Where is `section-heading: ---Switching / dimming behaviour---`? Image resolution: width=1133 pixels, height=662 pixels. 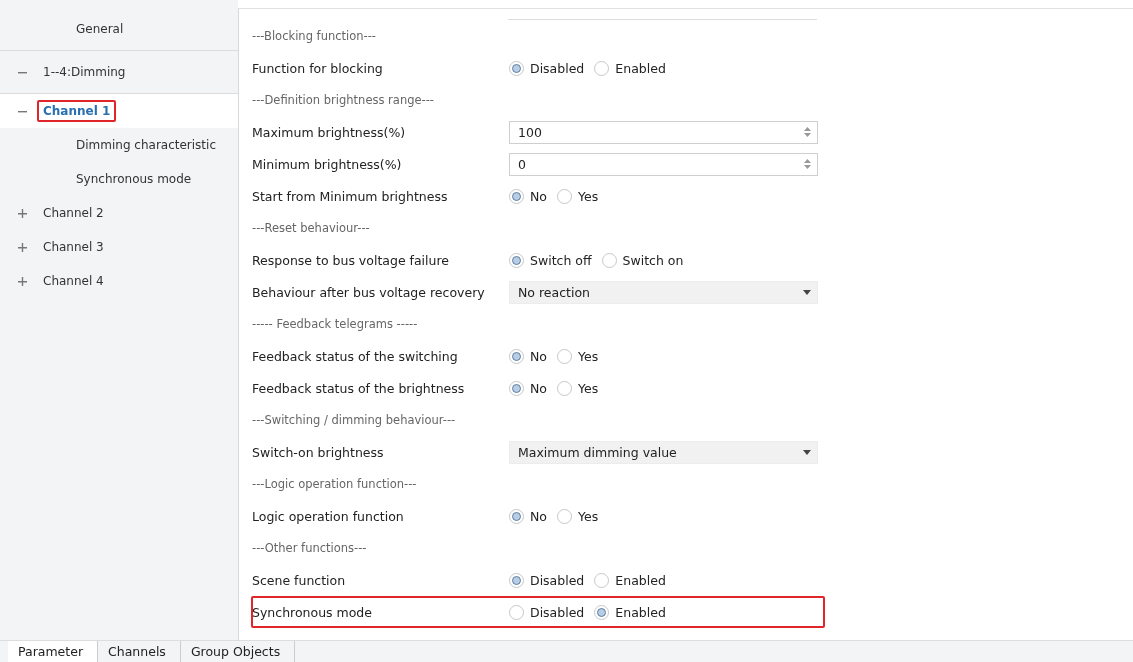
section-heading: ---Switching / dimming behaviour--- is located at coordinates (354, 420).